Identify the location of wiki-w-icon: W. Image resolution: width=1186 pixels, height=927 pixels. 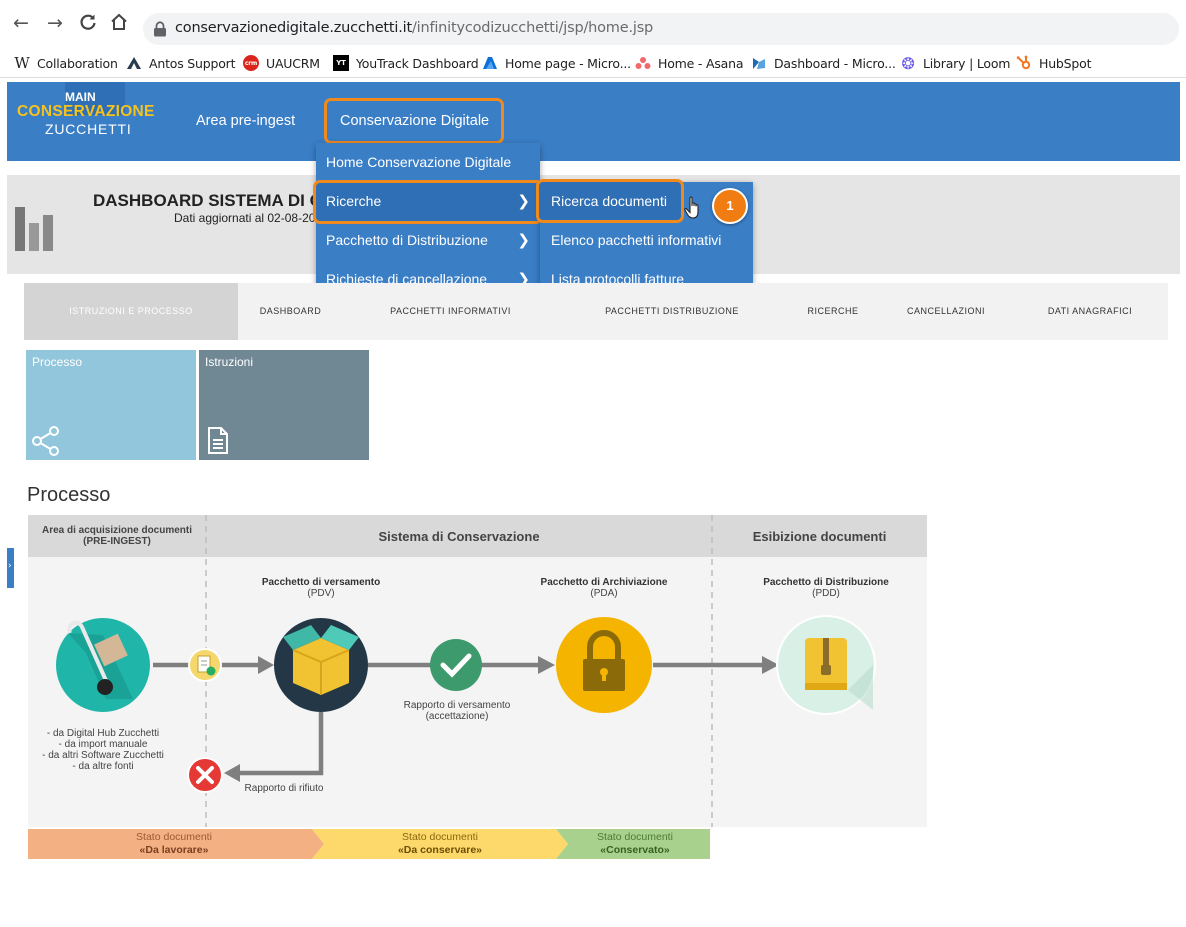
(22, 63).